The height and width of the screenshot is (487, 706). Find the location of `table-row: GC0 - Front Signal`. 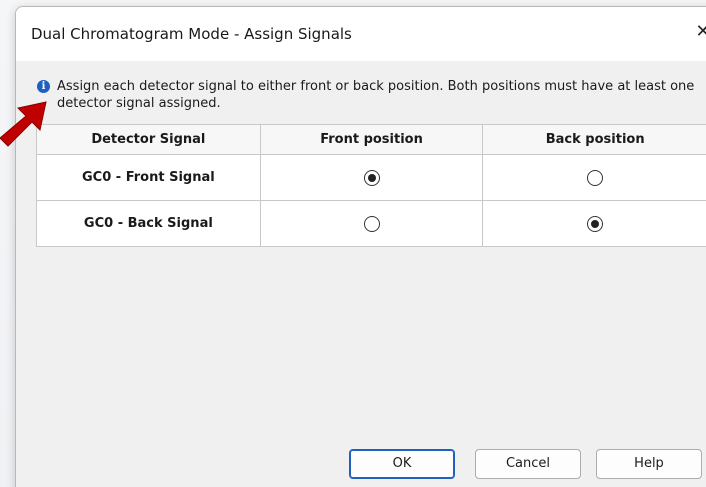

table-row: GC0 - Front Signal is located at coordinates (371, 177).